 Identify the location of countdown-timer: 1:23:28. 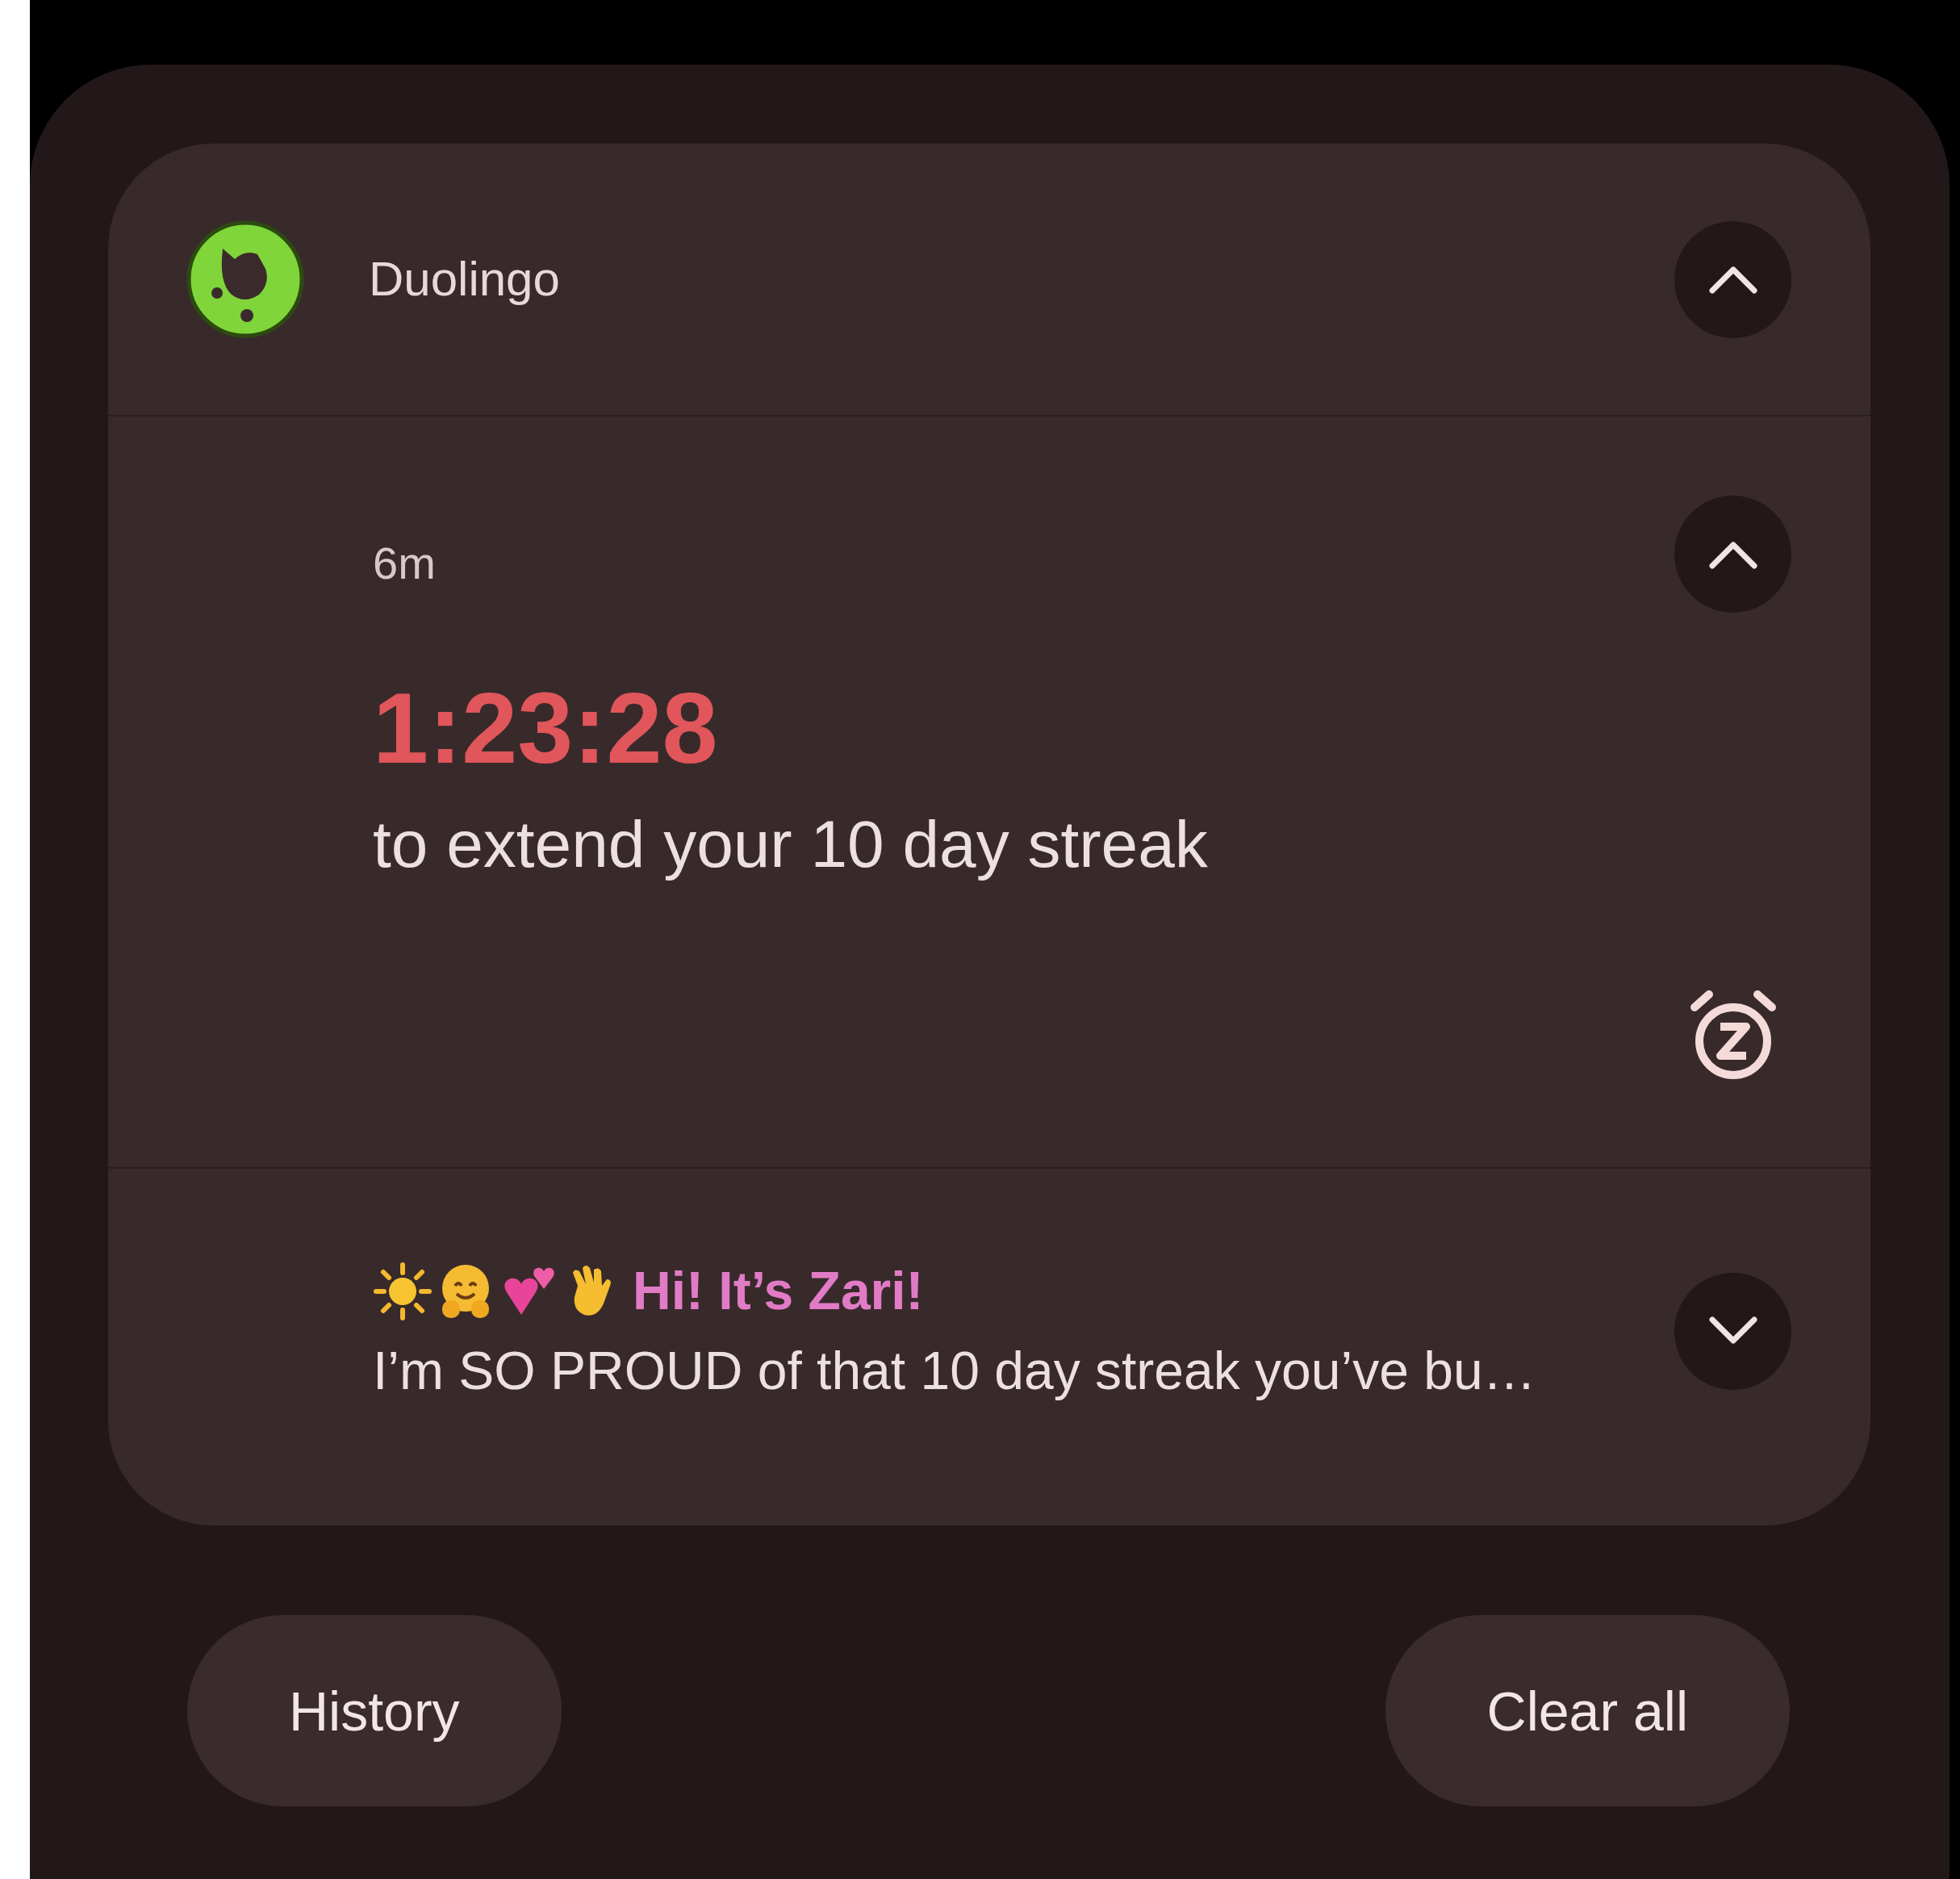
(546, 728).